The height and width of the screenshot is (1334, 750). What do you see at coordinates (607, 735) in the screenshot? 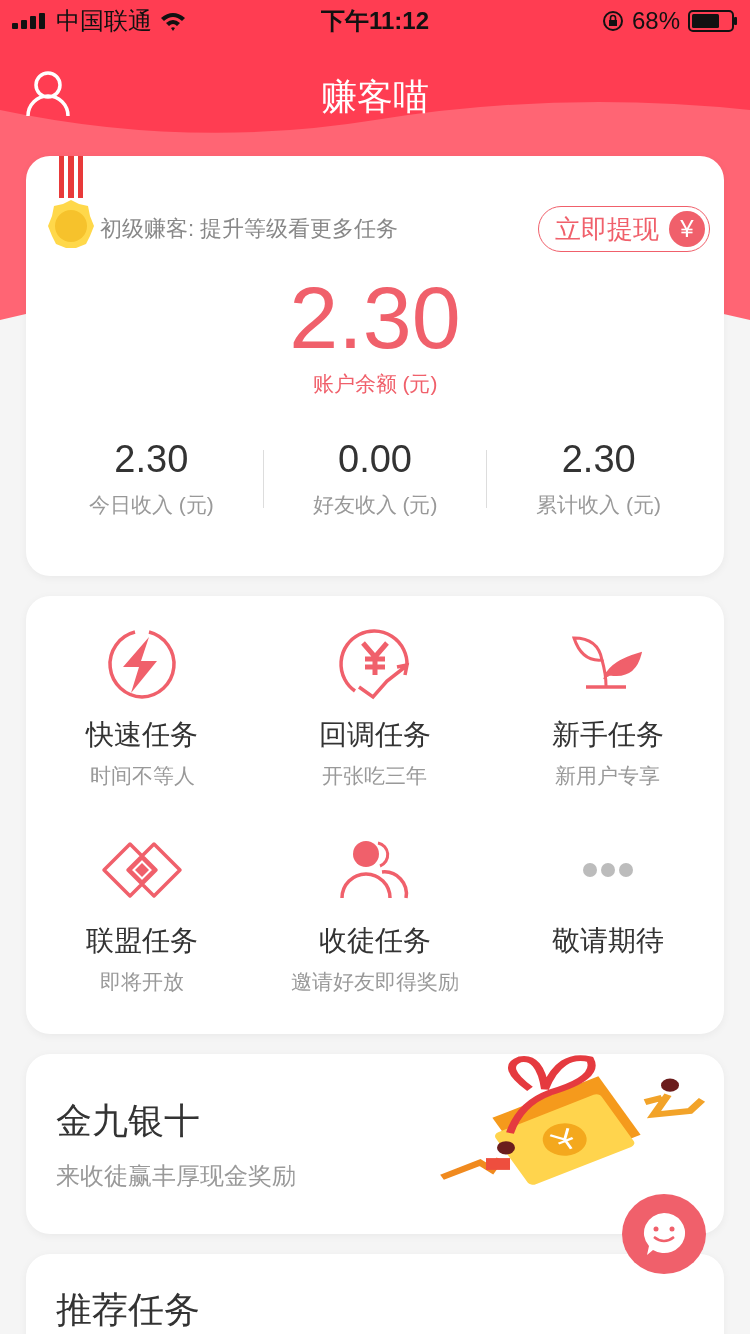
I see `task-title: 新手任务` at bounding box center [607, 735].